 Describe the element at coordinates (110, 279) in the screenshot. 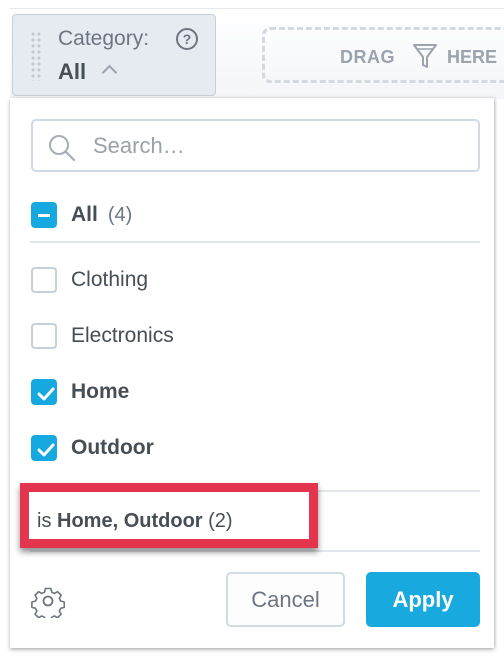

I see `item-label: Clothing` at that location.